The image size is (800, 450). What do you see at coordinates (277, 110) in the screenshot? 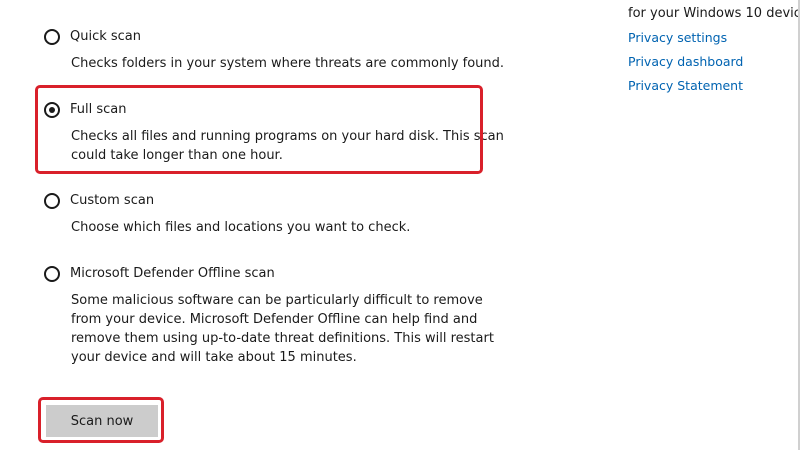
I see `full-scan-radio-row: Full scan` at bounding box center [277, 110].